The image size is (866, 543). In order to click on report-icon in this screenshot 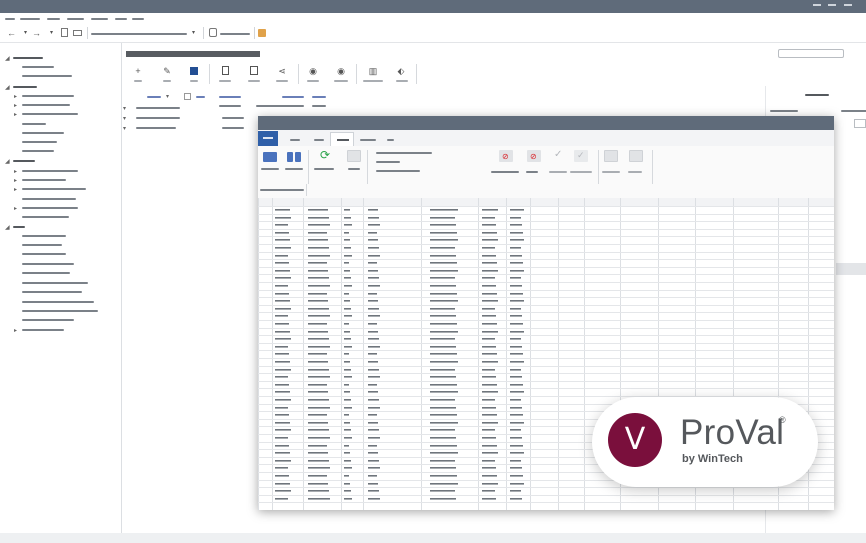, I will do `click(225, 70)`.